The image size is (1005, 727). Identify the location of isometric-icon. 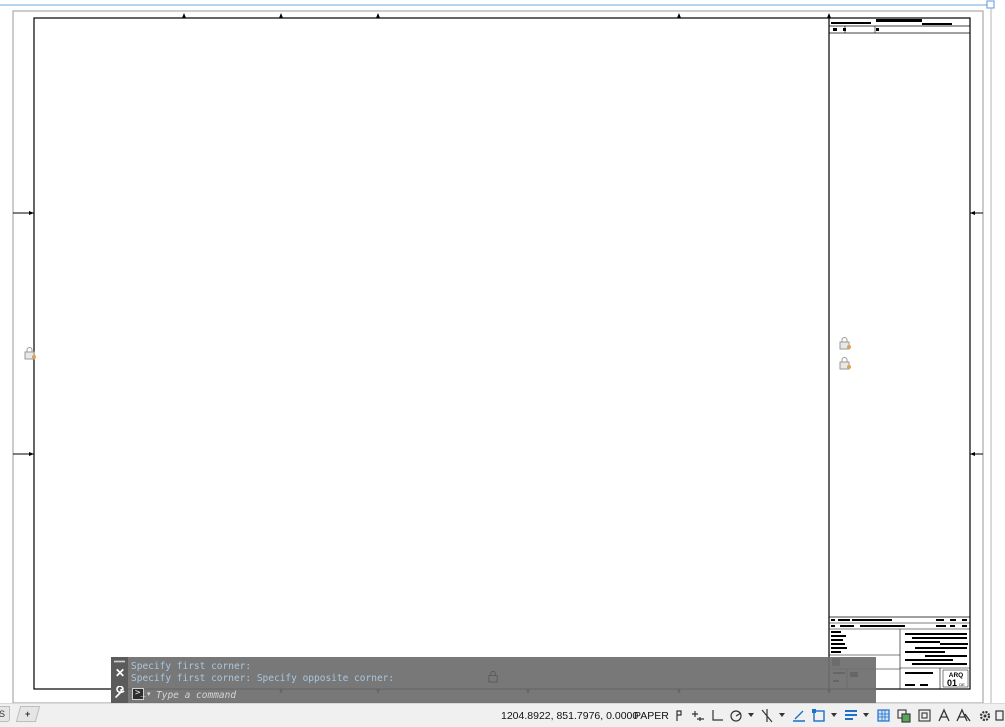
(767, 715).